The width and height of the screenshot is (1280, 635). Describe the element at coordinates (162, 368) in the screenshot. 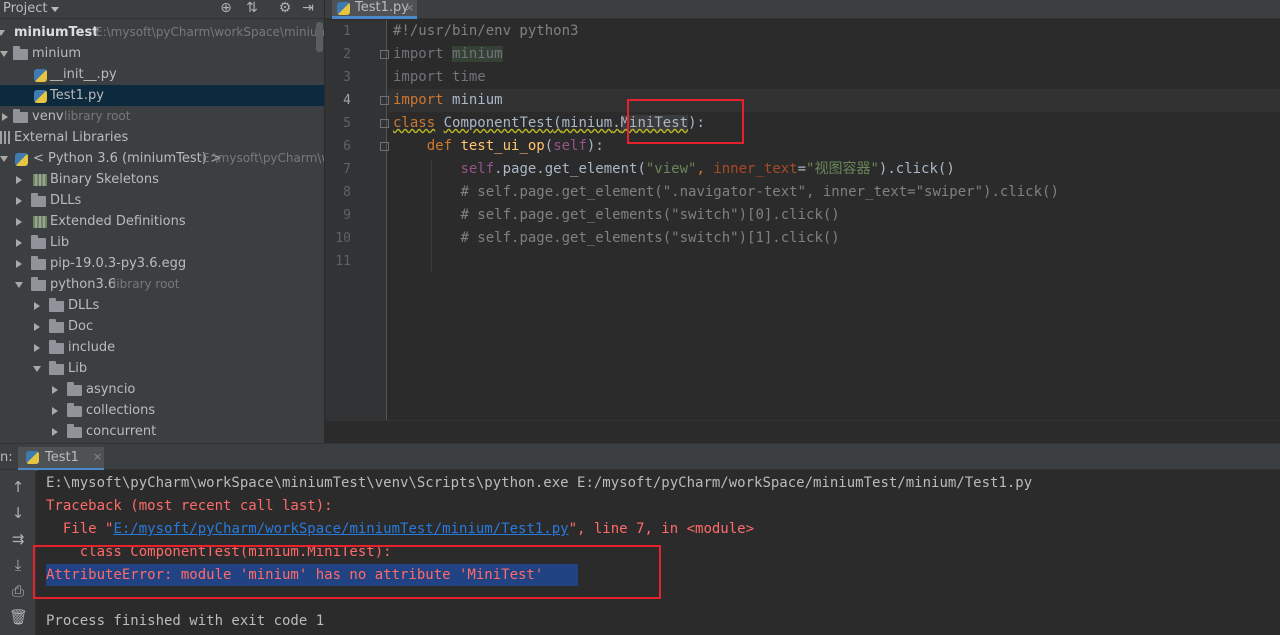

I see `tree-item-lib-2: Lib` at that location.